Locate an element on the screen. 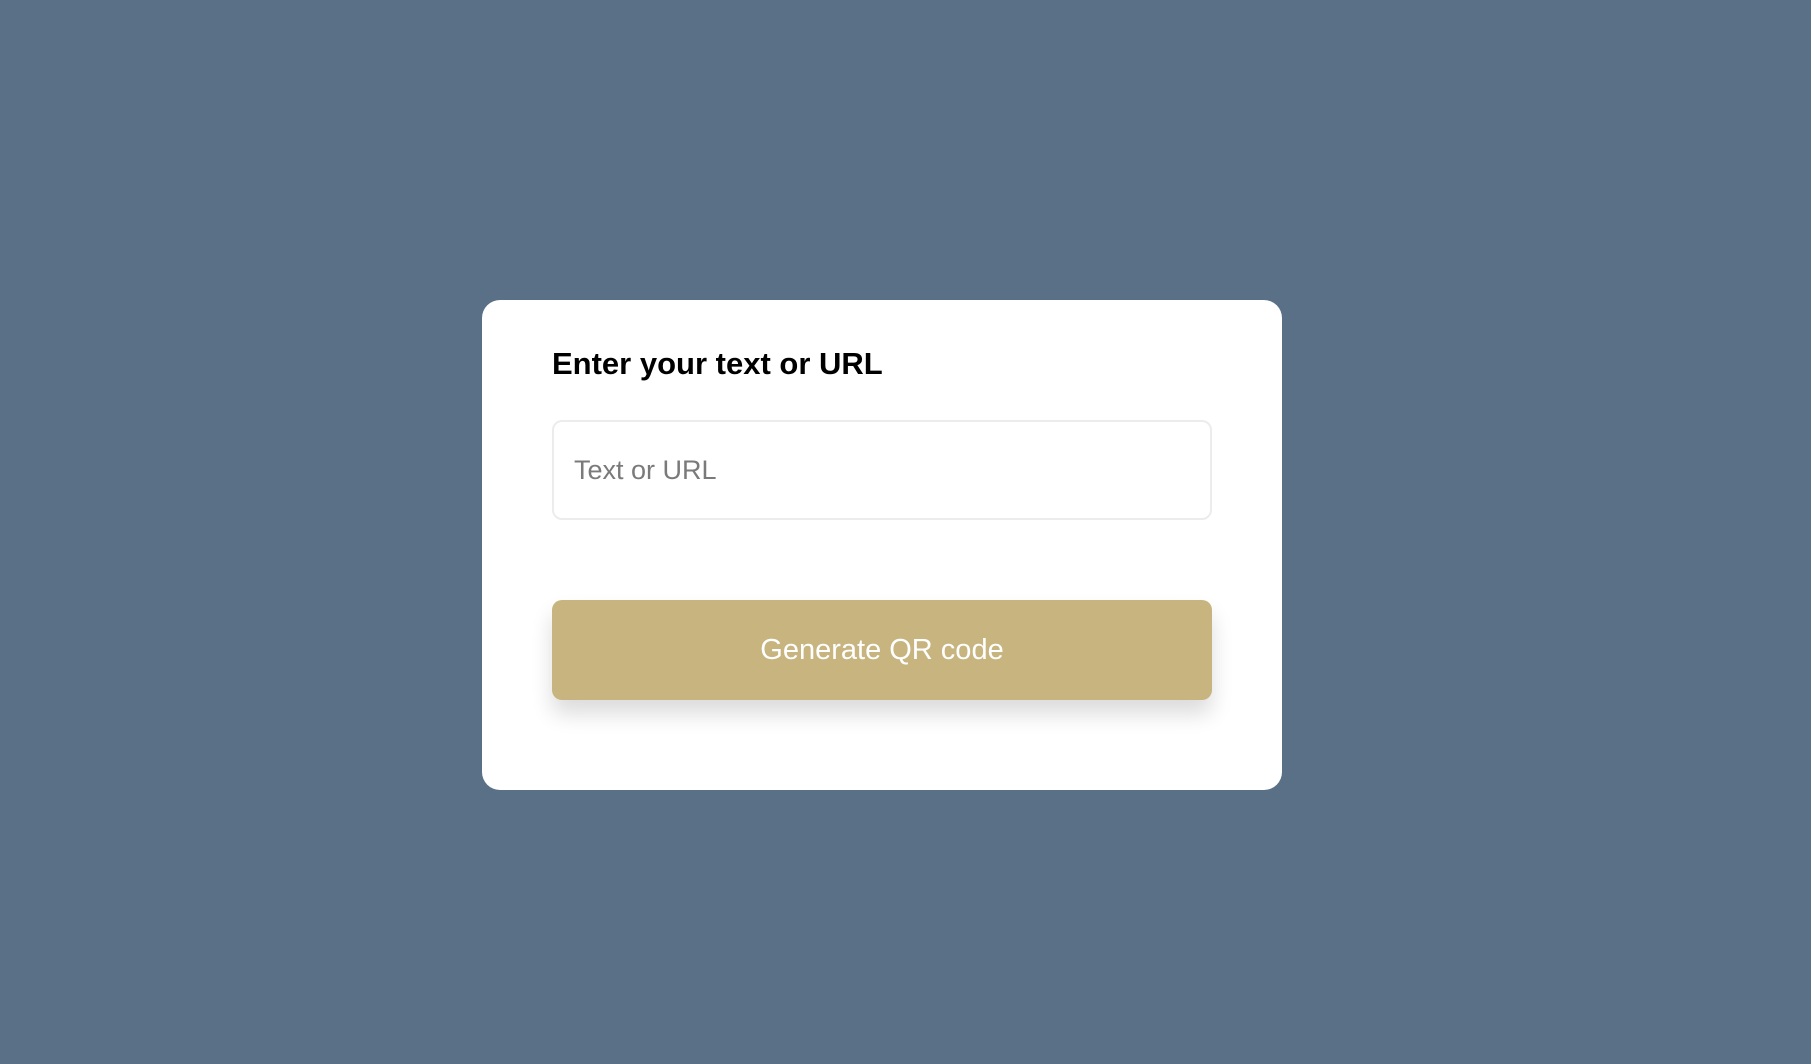 The image size is (1811, 1064). generate-qr-code-button: Generate QR code is located at coordinates (882, 650).